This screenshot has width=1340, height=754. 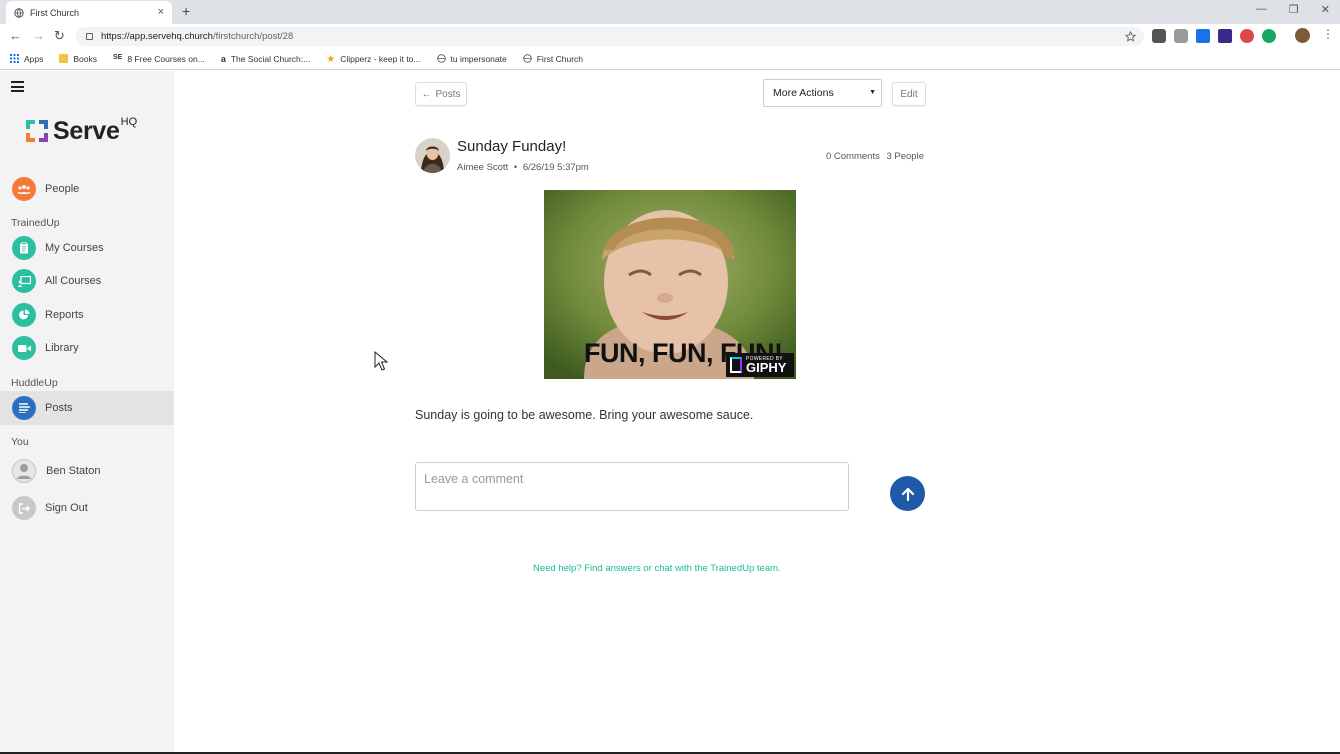 I want to click on seo-icon: SE, so click(x=118, y=57).